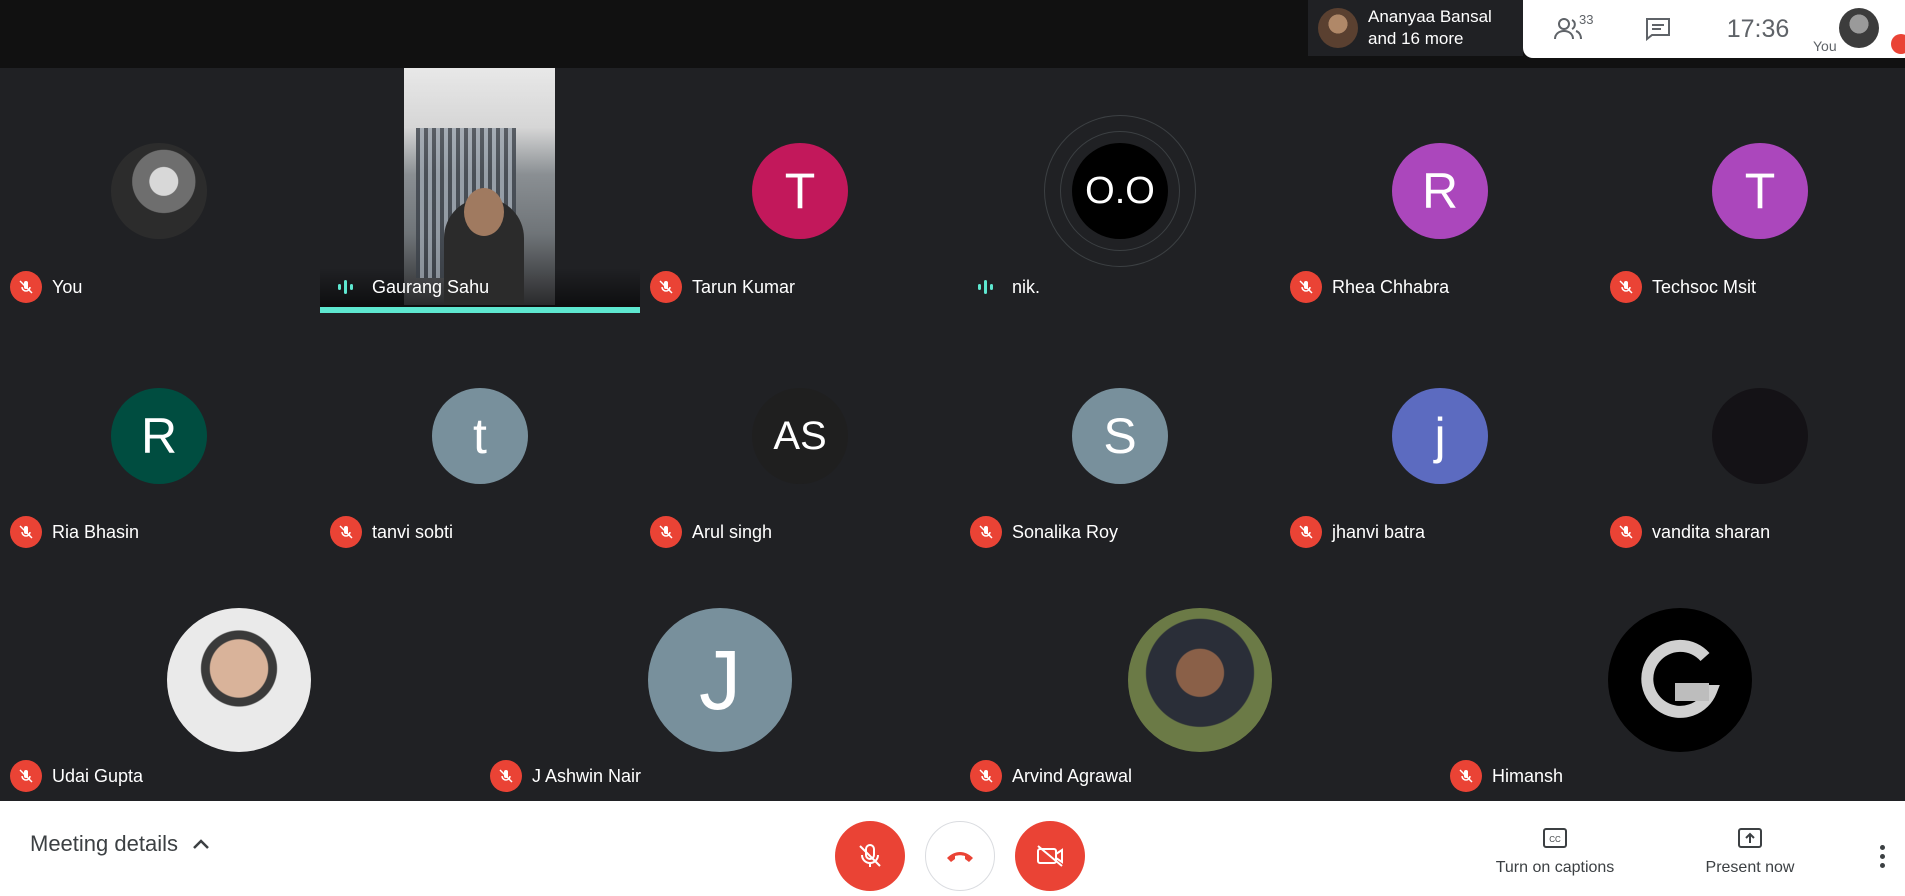  I want to click on captions-button: CC Turn on captions, so click(1555, 852).